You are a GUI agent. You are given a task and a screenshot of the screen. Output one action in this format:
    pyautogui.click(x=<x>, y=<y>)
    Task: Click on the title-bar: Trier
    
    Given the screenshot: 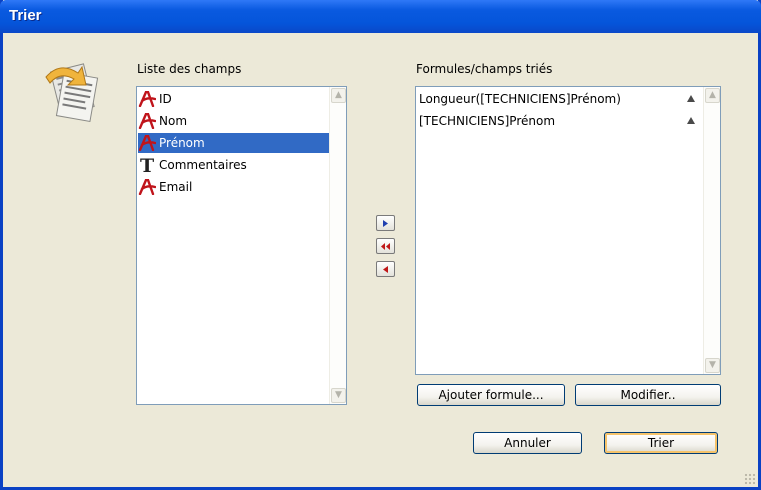 What is the action you would take?
    pyautogui.click(x=380, y=16)
    